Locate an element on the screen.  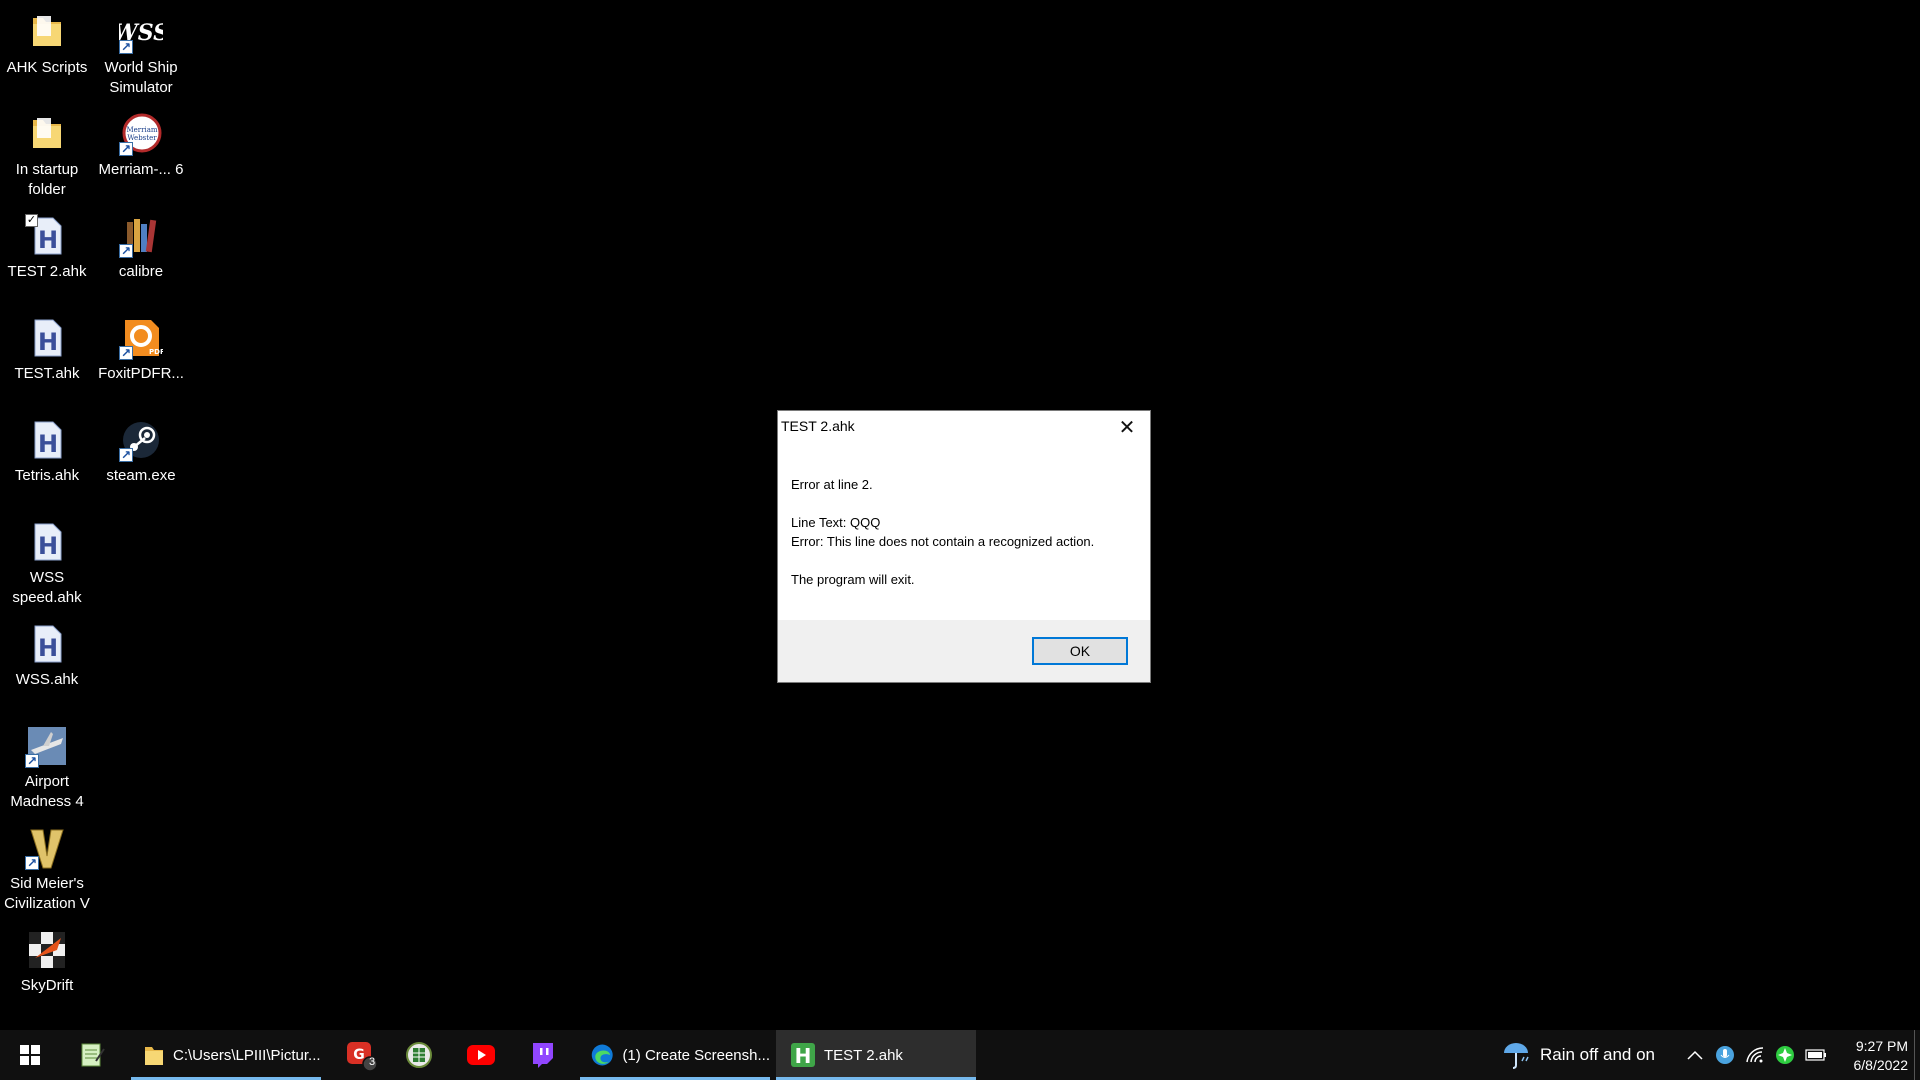
desktop-icon-ahk-scripts: AHK Scripts is located at coordinates (47, 41).